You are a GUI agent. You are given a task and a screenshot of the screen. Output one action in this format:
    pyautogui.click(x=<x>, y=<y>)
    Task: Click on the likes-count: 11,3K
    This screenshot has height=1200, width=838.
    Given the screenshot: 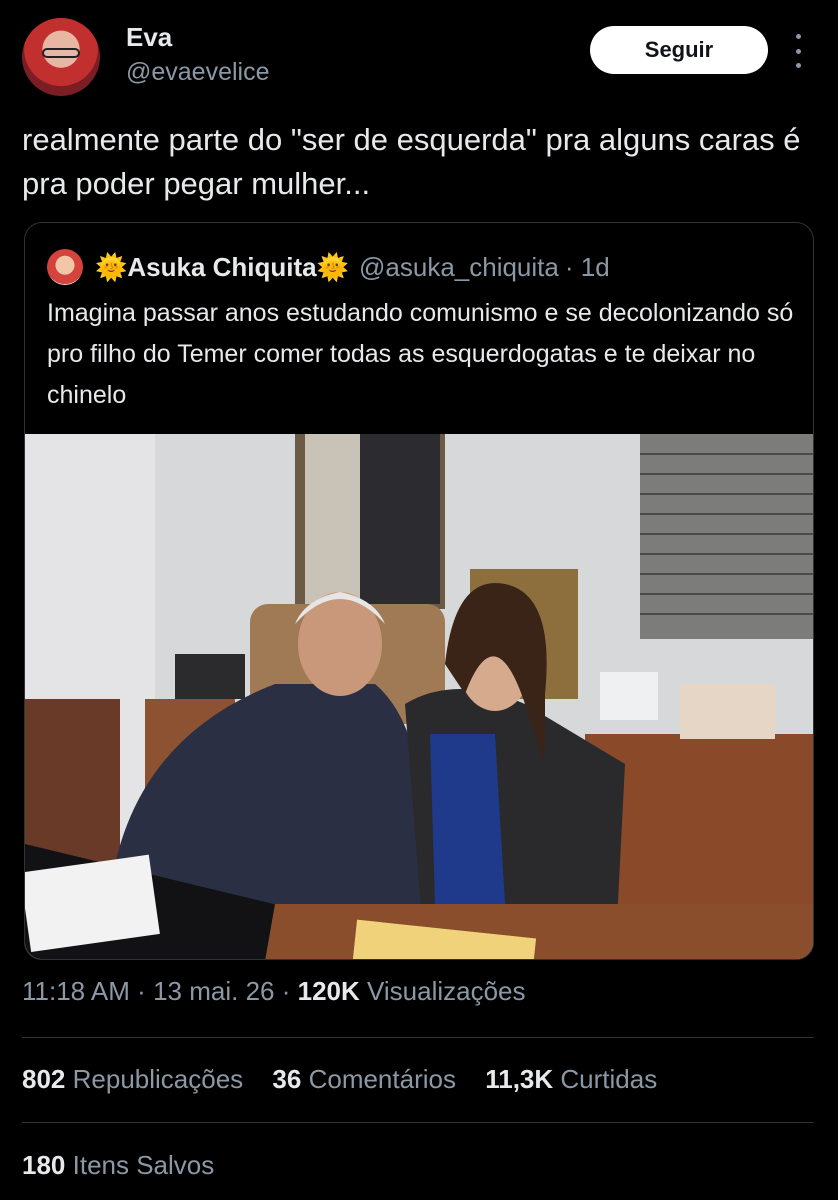 What is the action you would take?
    pyautogui.click(x=519, y=1079)
    